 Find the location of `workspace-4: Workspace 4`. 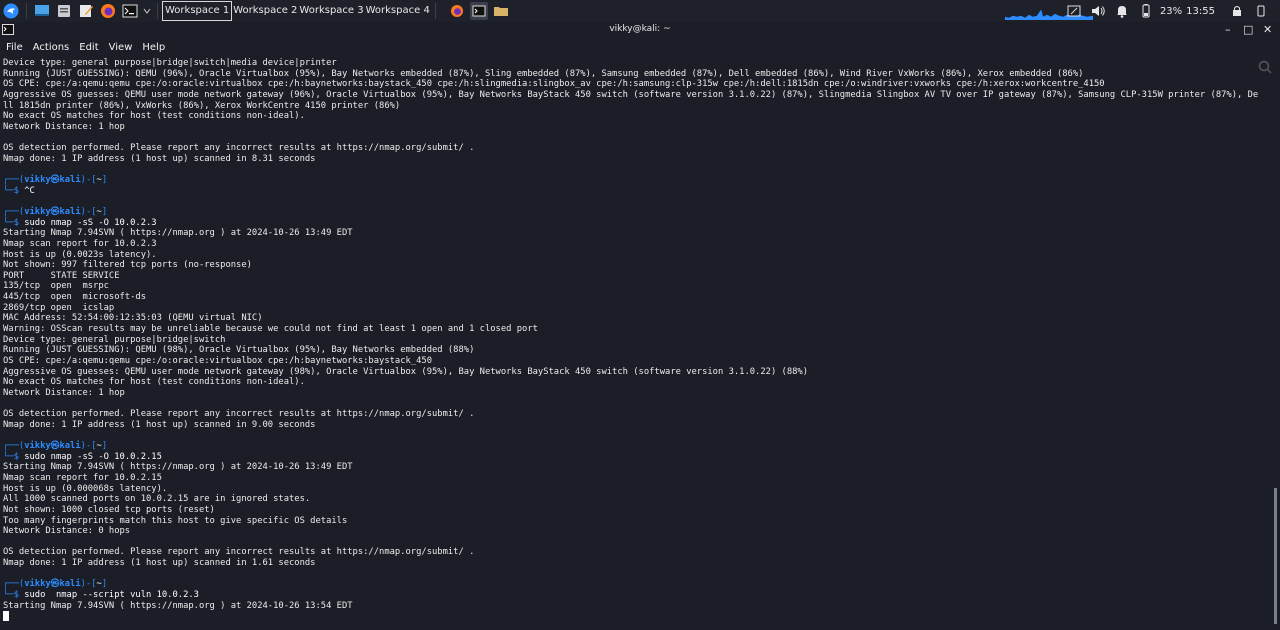

workspace-4: Workspace 4 is located at coordinates (398, 11).